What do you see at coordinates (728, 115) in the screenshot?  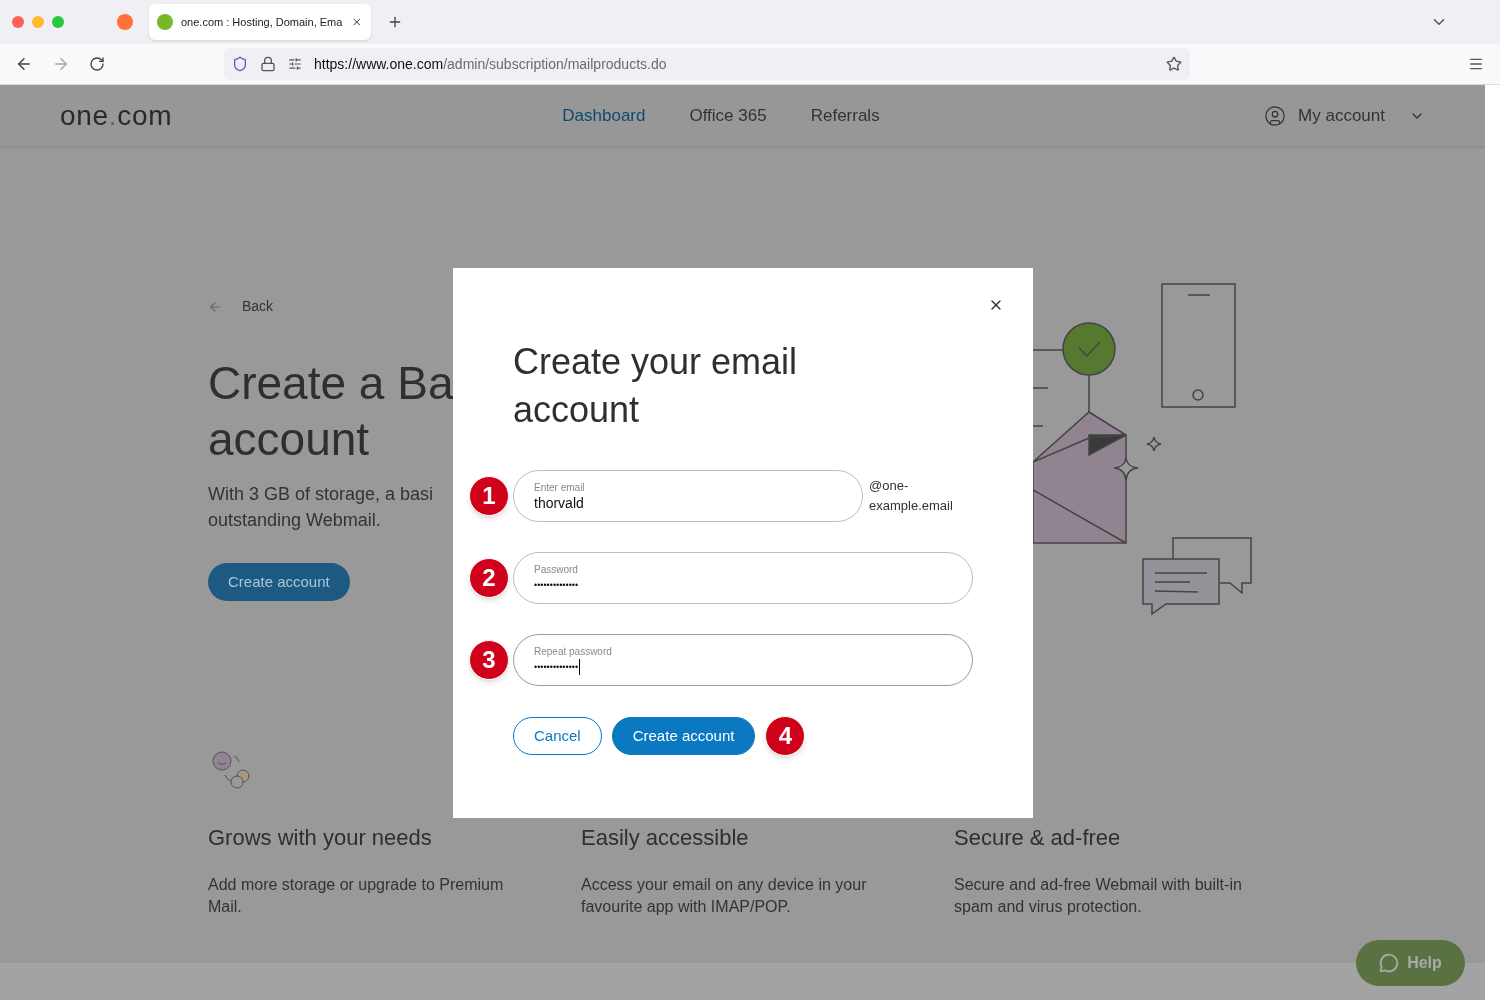 I see `nav-link: Office 365` at bounding box center [728, 115].